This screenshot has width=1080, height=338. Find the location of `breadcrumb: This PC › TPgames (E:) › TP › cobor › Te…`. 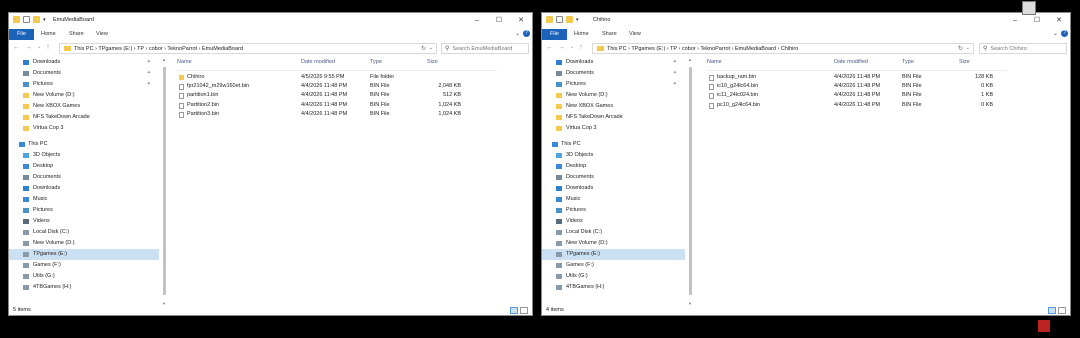

breadcrumb: This PC › TPgames (E:) › TP › cobor › Te… is located at coordinates (158, 49).